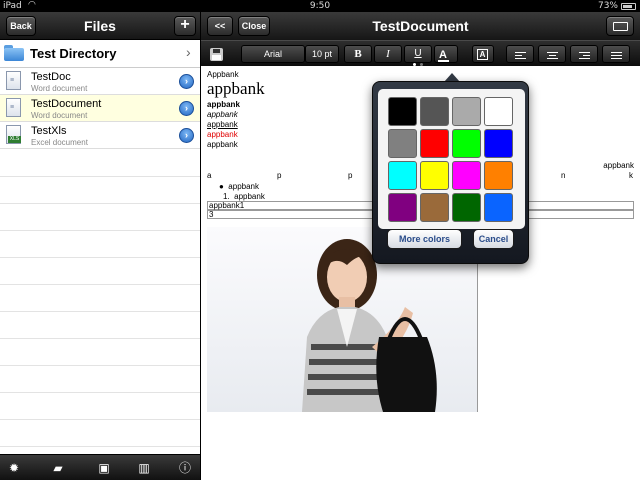  I want to click on font-color-button: A, so click(446, 54).